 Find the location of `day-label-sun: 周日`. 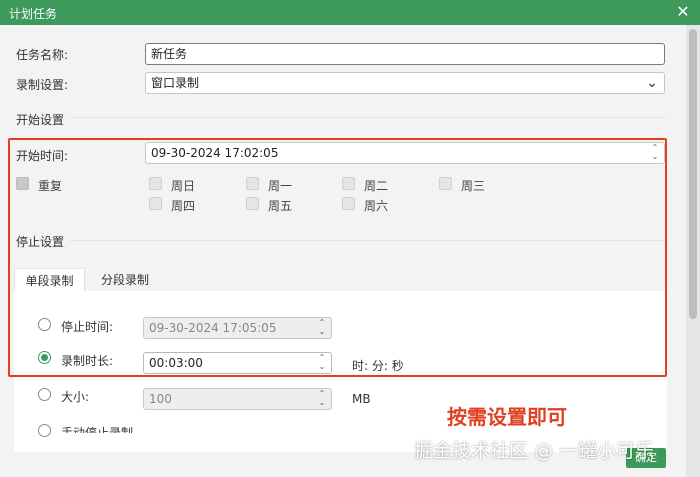

day-label-sun: 周日 is located at coordinates (183, 186).